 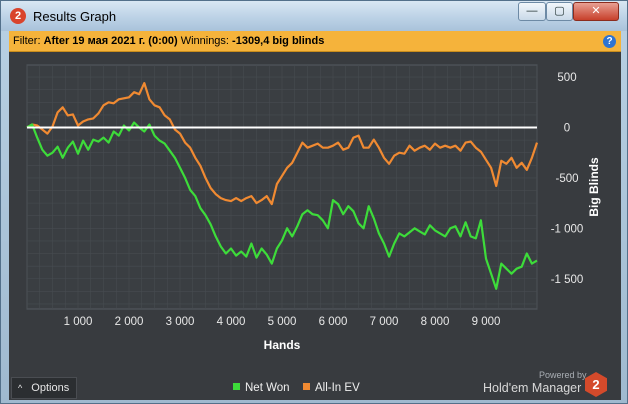 I want to click on x-tick-label: 1 000, so click(x=78, y=322).